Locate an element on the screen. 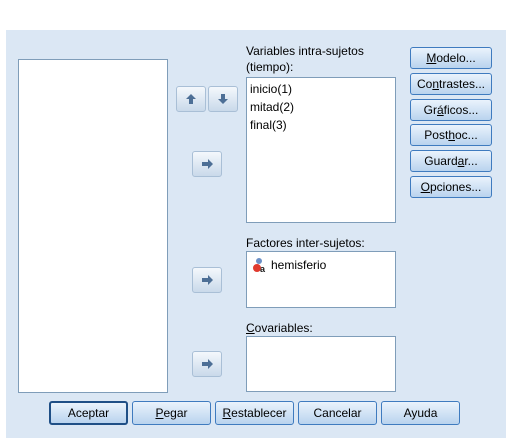 This screenshot has height=443, width=510. paste-button: Pegar is located at coordinates (171, 413).